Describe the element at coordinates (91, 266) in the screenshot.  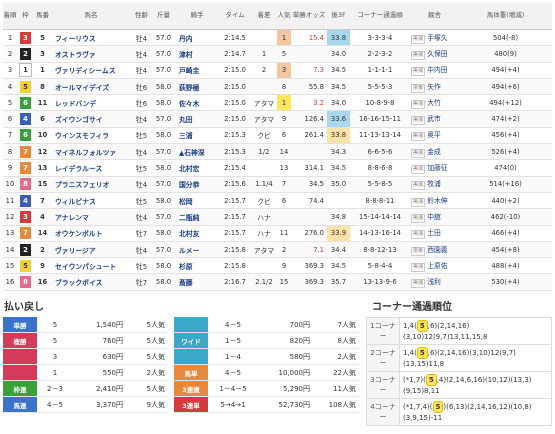
I see `horse-name-link: セイウンパシュート` at that location.